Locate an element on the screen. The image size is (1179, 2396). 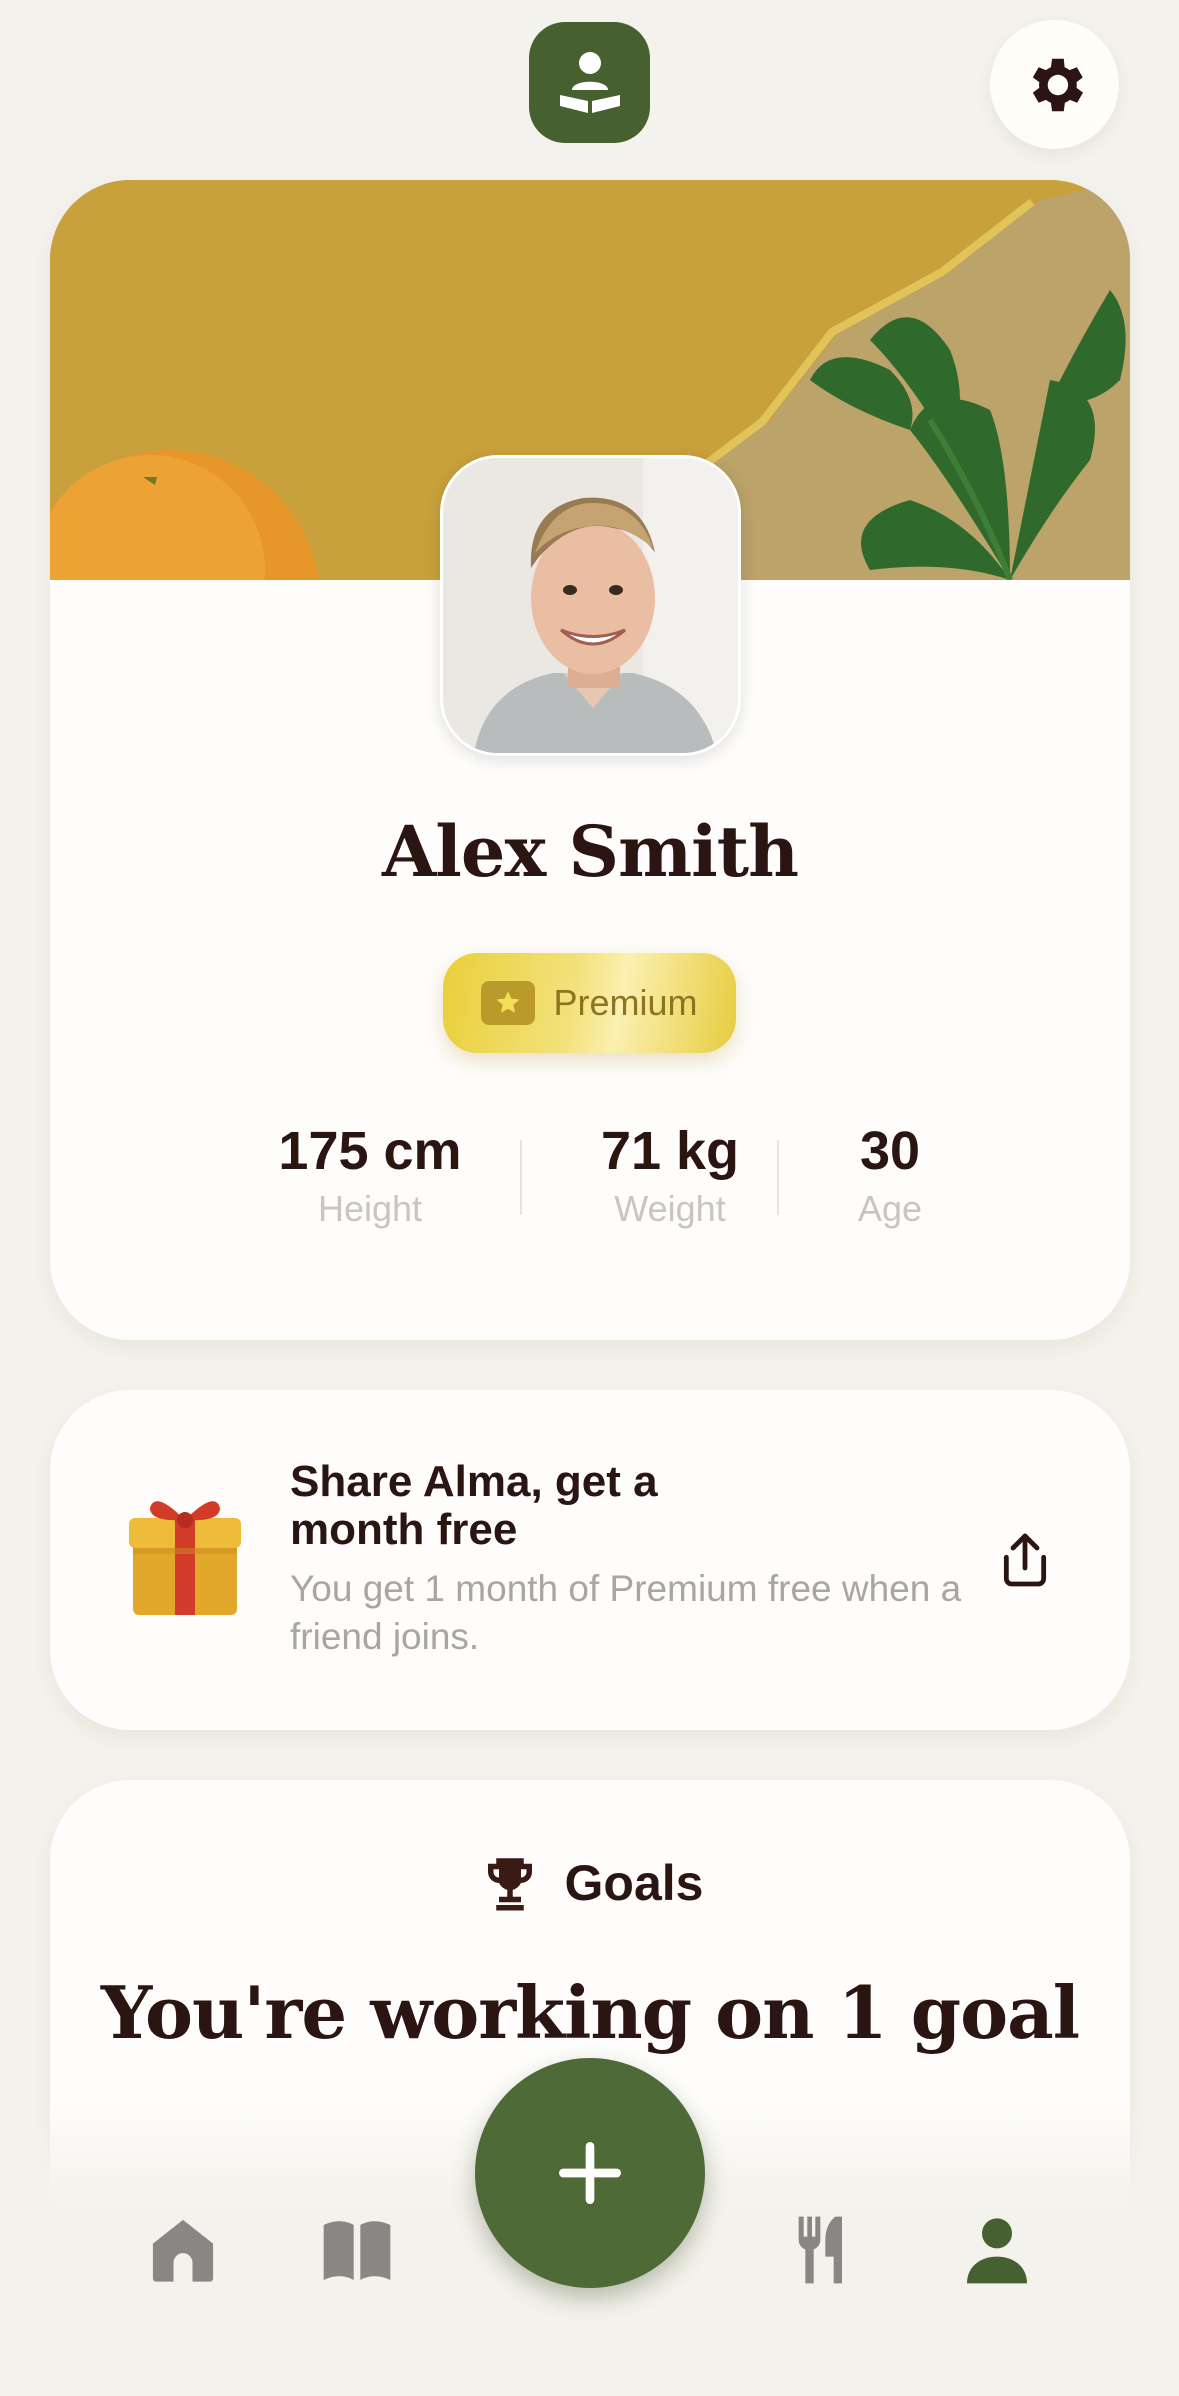
nav-home is located at coordinates (183, 2250).